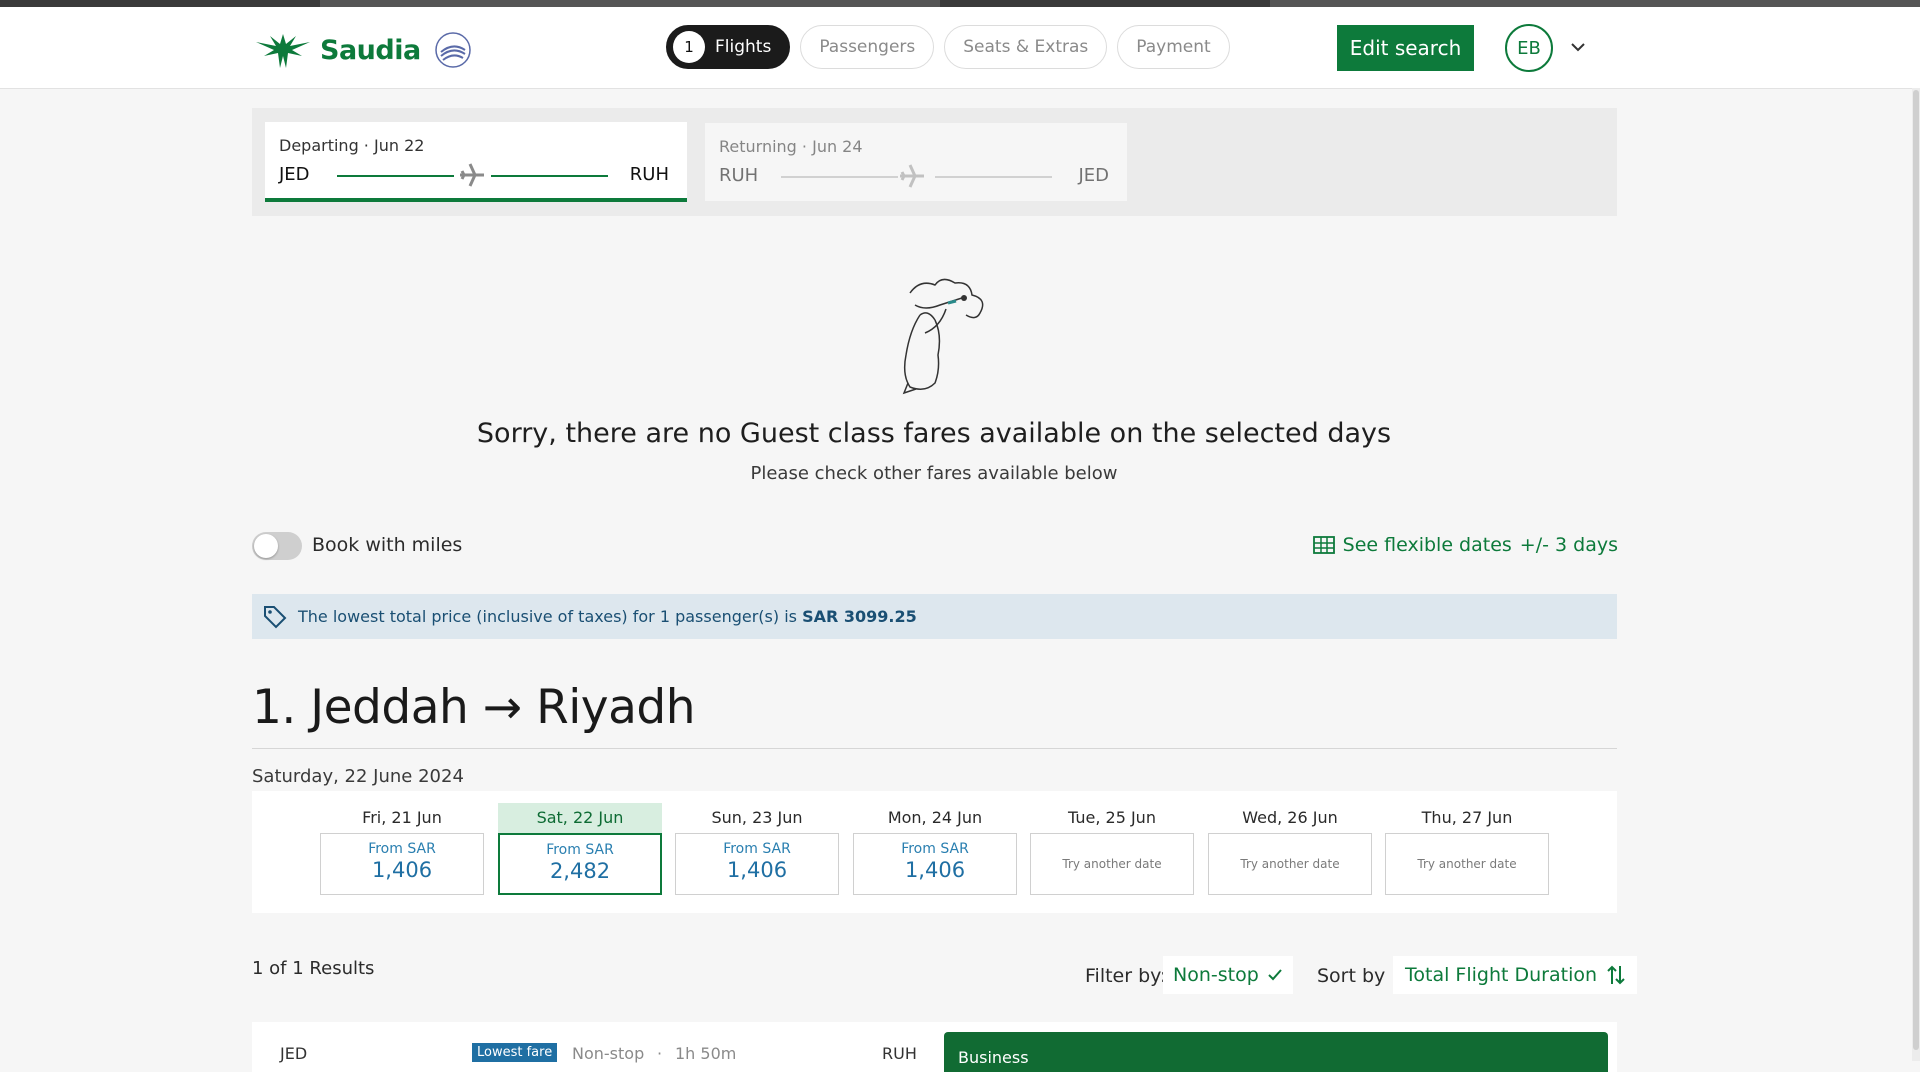 This screenshot has height=1072, width=1920. I want to click on step-payment: Payment, so click(1173, 47).